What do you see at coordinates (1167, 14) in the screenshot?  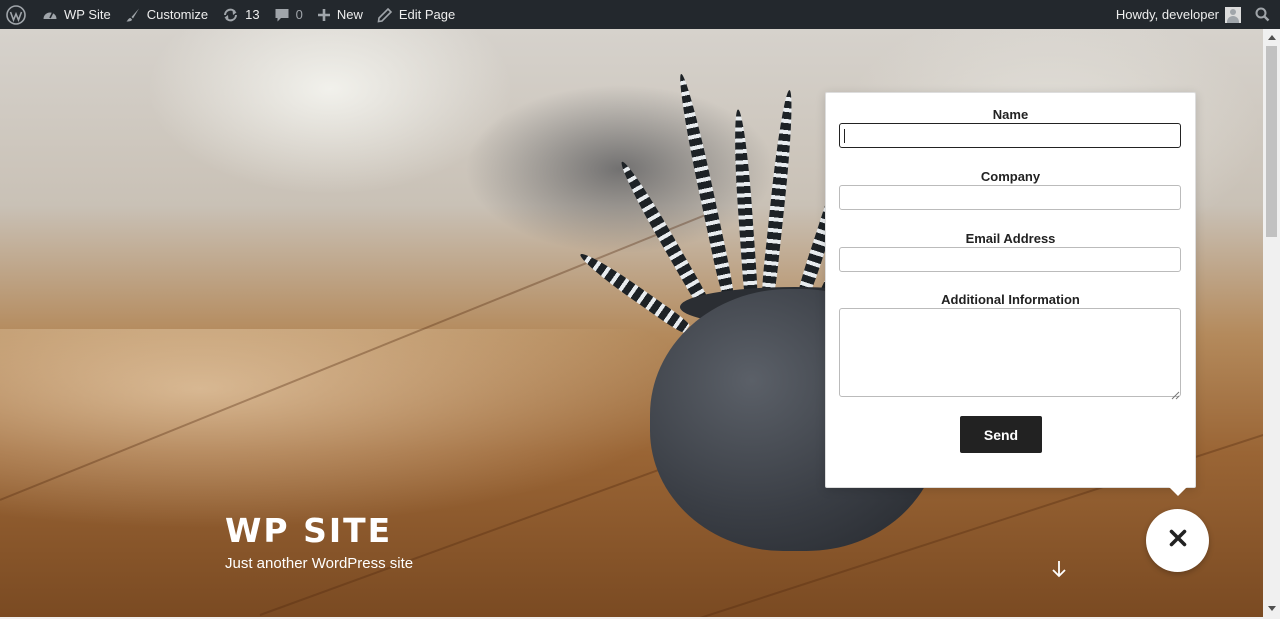 I see `greeting-label: Howdy, developer` at bounding box center [1167, 14].